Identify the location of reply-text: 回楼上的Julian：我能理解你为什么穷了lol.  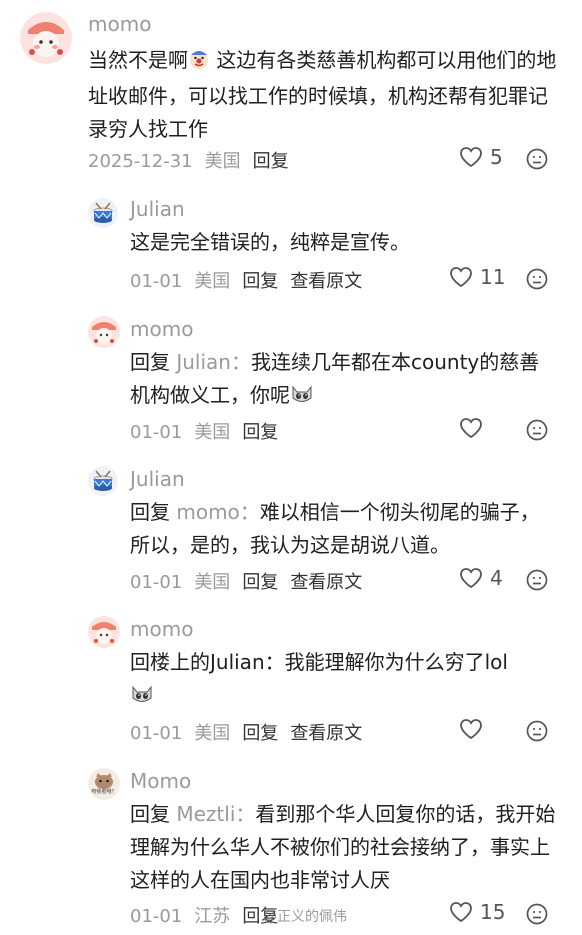
(319, 662).